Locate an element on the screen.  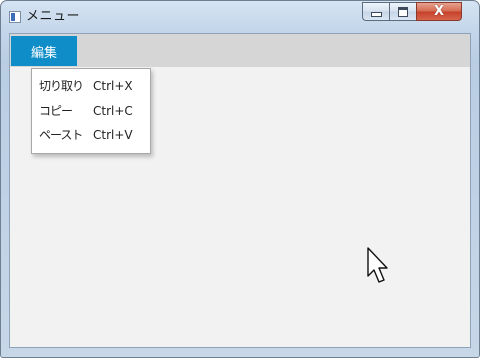
menu-edit: 編集 is located at coordinates (44, 51).